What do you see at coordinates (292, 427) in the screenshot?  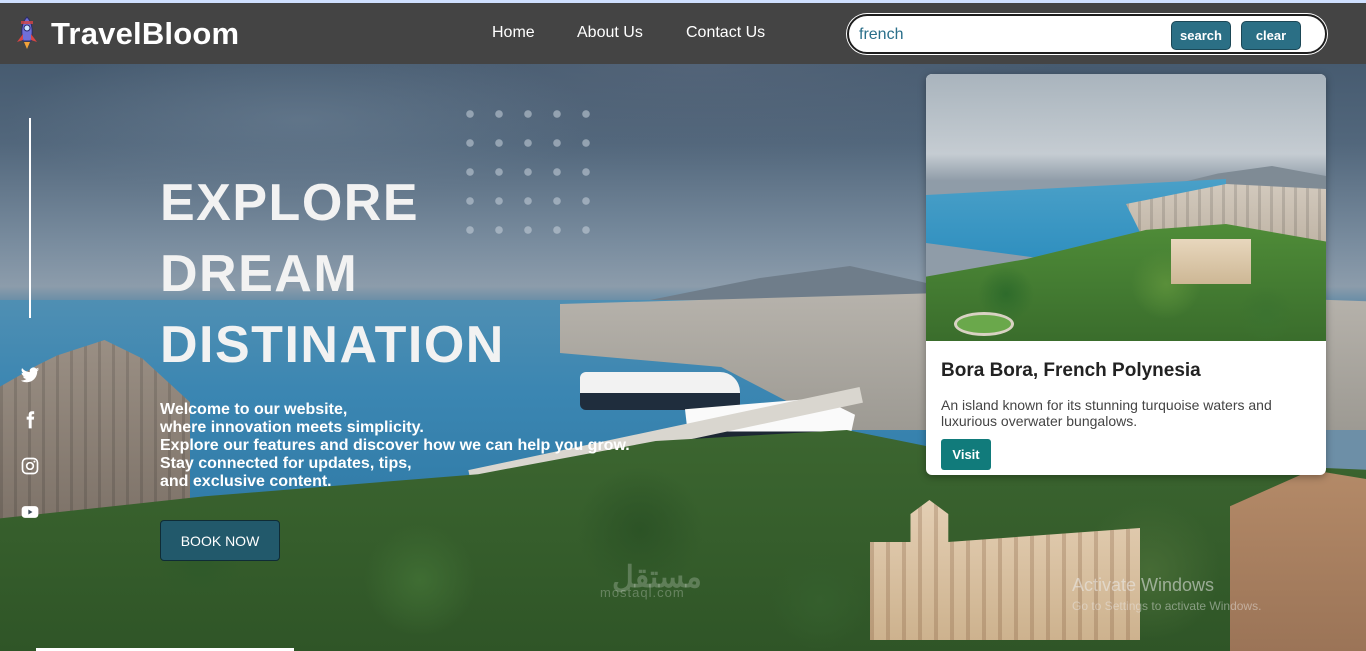 I see `hero-subtitle-line: where innovation meets simplicity.` at bounding box center [292, 427].